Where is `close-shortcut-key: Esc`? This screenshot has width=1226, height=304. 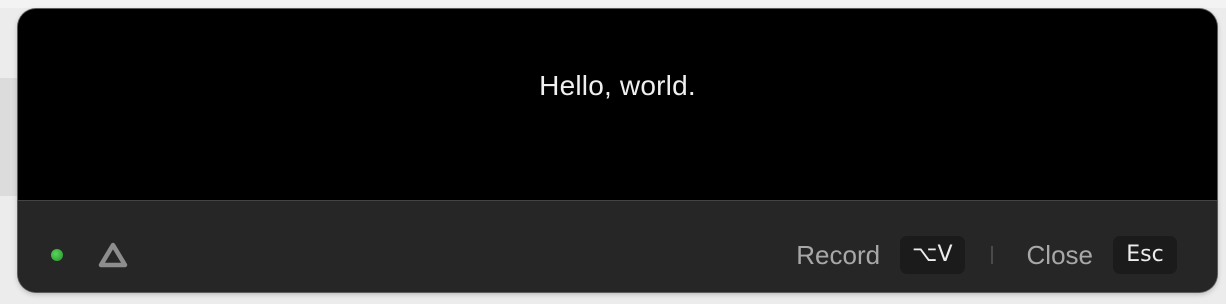 close-shortcut-key: Esc is located at coordinates (1145, 255).